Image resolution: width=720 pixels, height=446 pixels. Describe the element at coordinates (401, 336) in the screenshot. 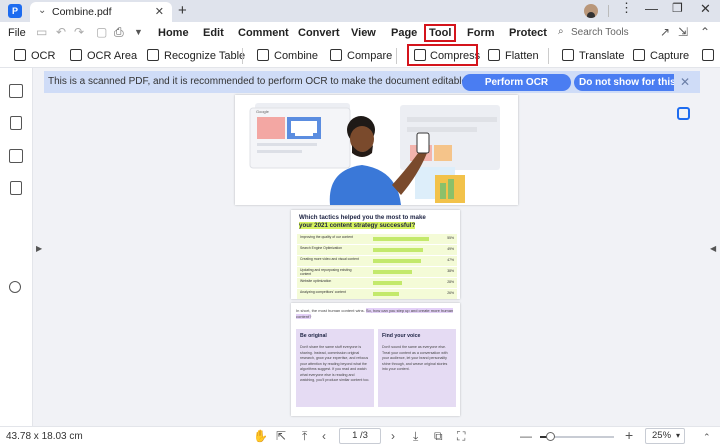

I see `card-title: Find your voice` at that location.